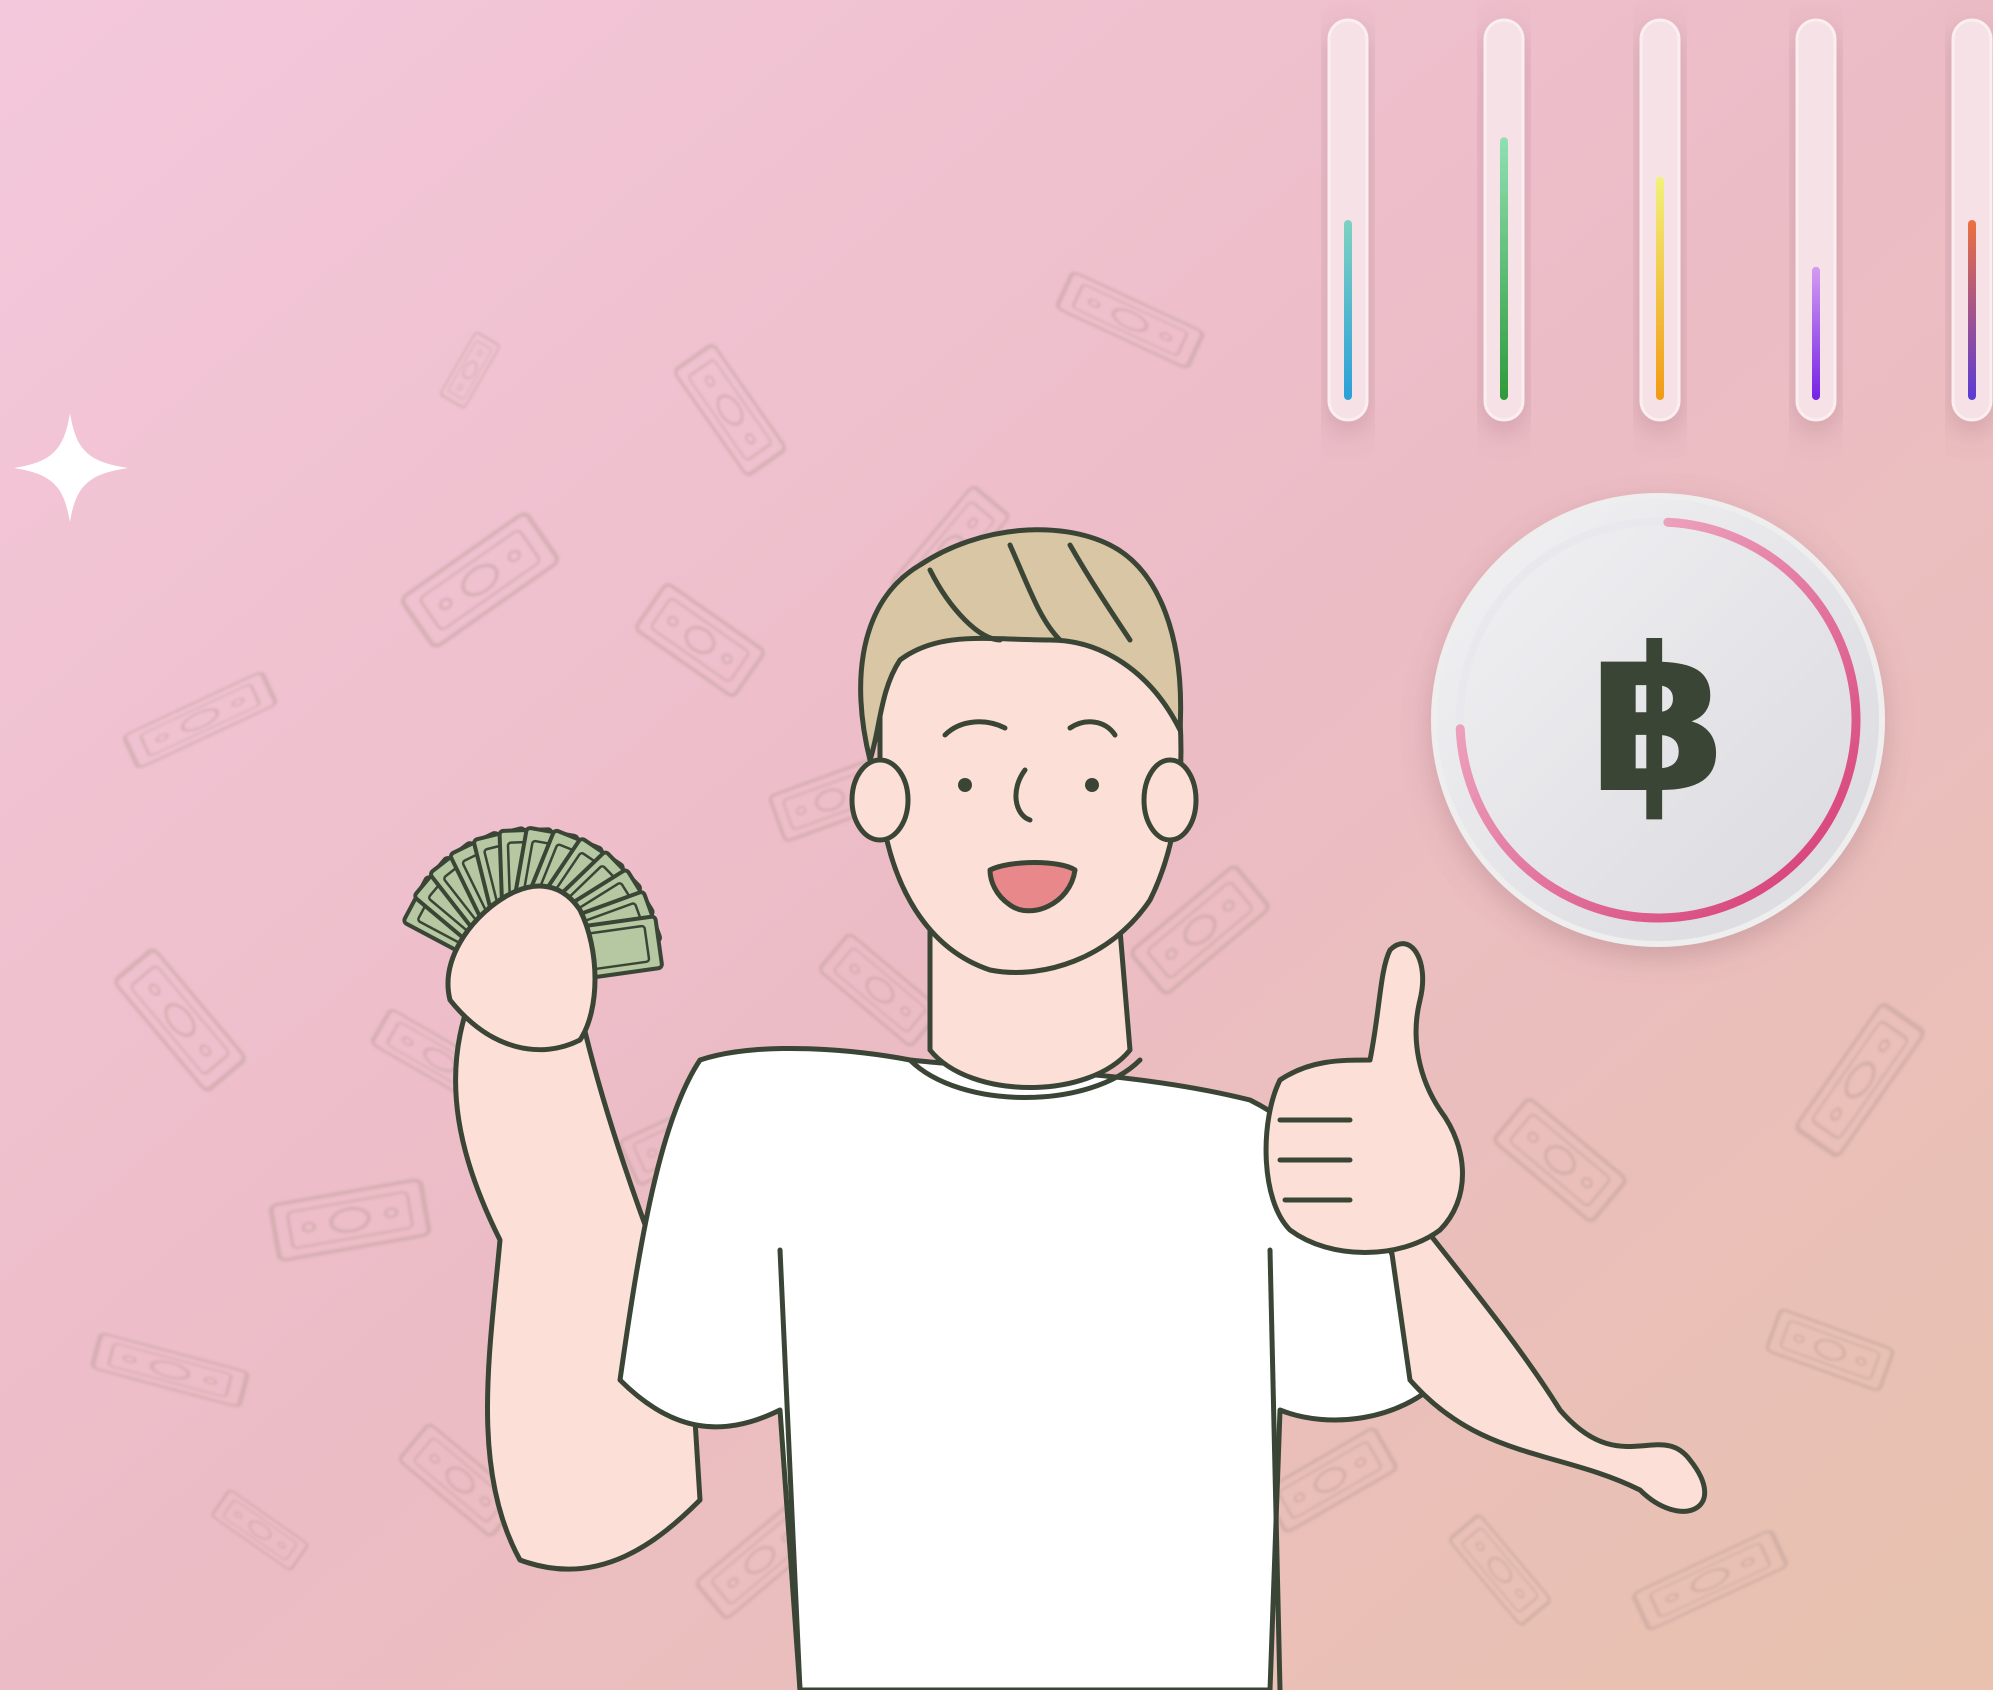 The width and height of the screenshot is (1993, 1690). Describe the element at coordinates (1972, 310) in the screenshot. I see `meter-5-fill` at that location.